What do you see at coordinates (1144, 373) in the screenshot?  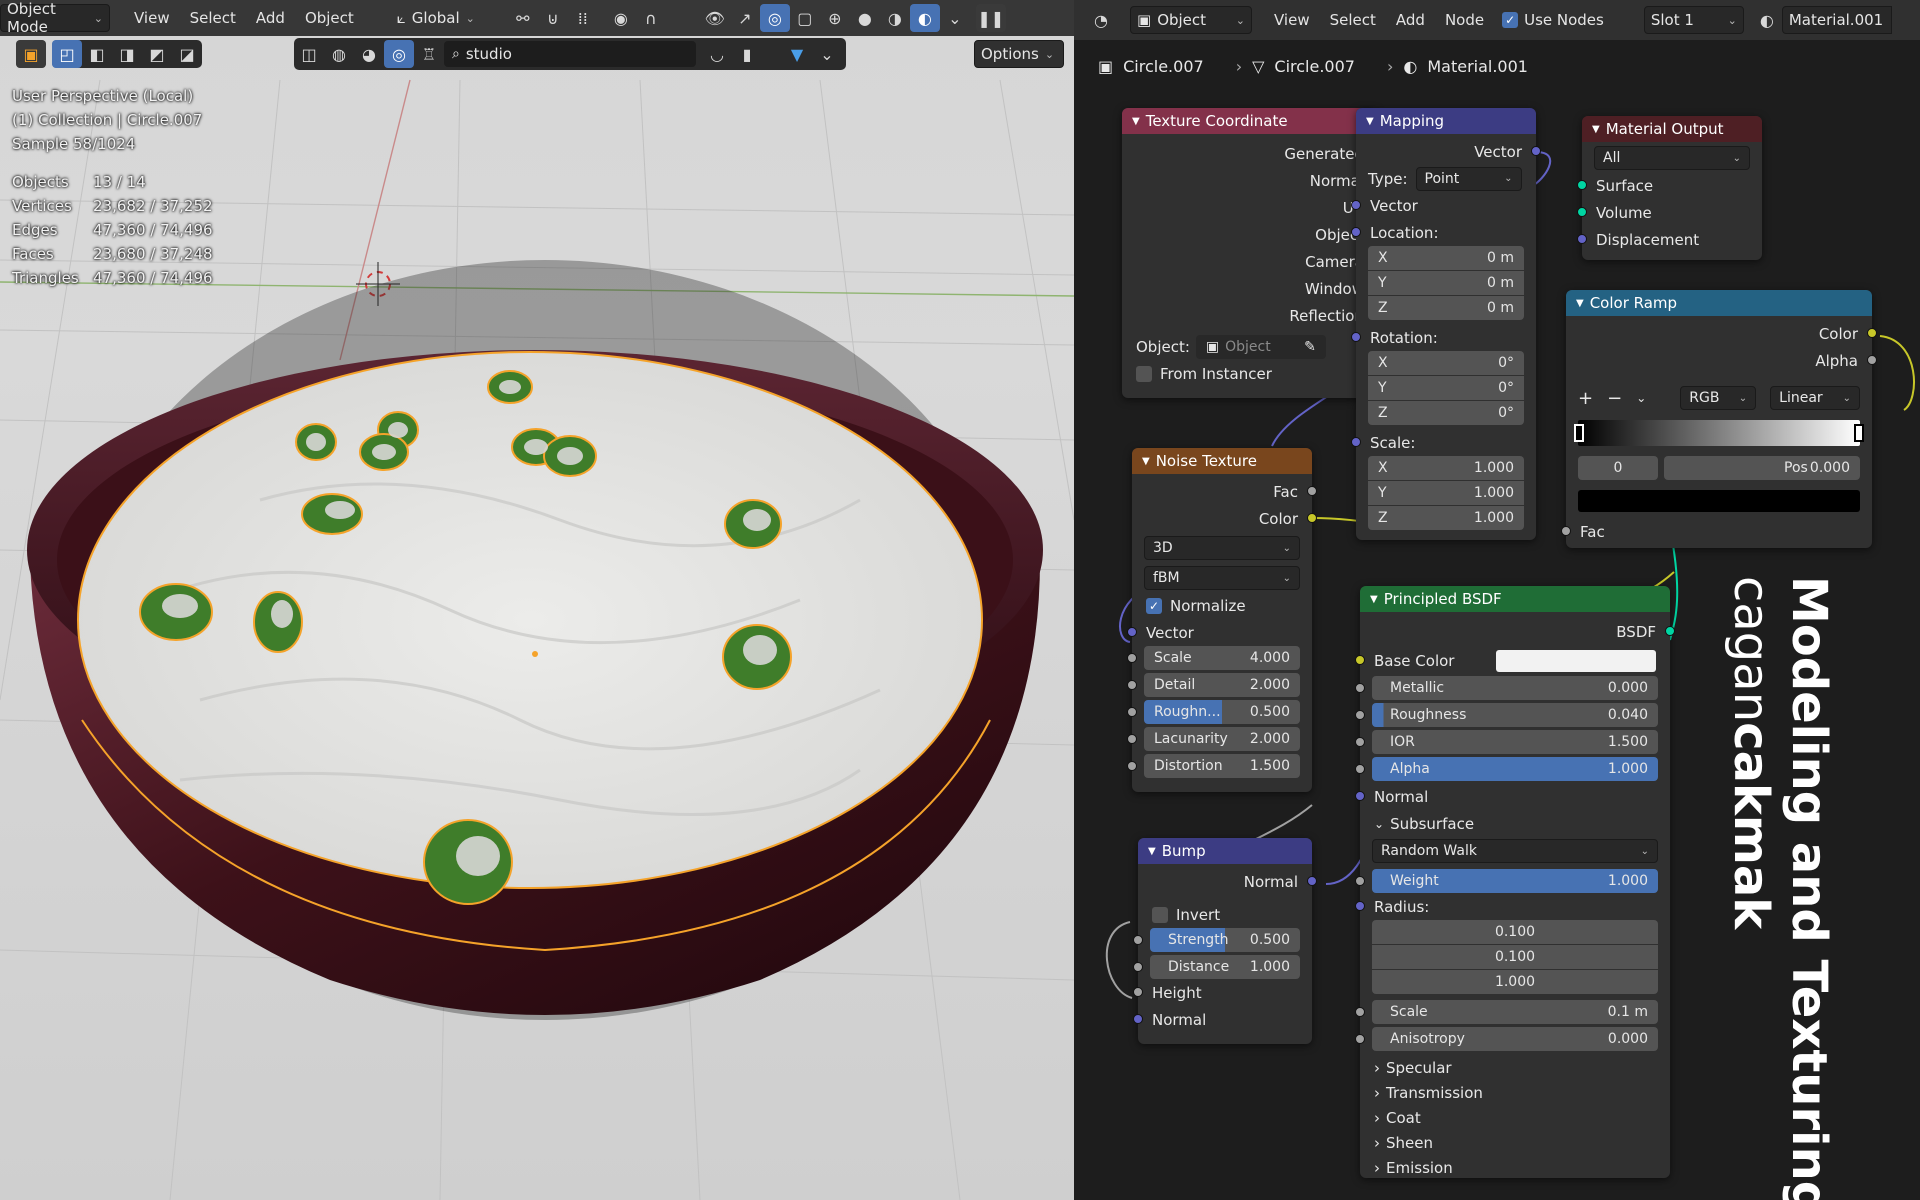 I see `from-instancer-checkbox` at bounding box center [1144, 373].